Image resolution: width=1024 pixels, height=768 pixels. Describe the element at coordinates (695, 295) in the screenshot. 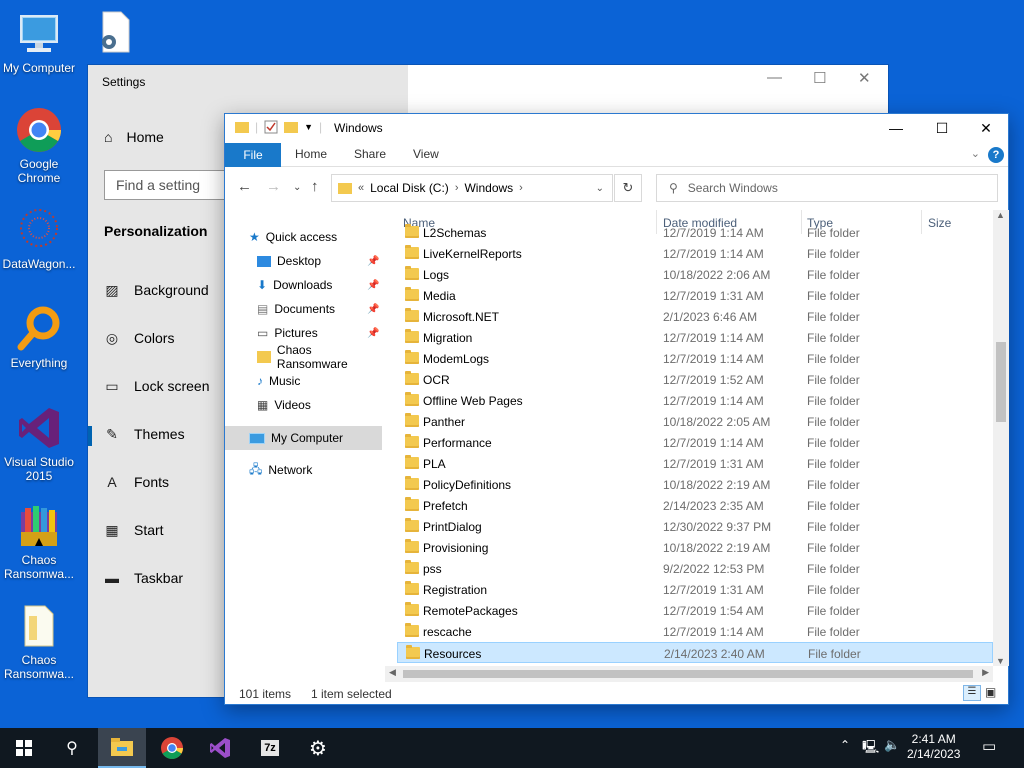

I see `file-row: Media 12/7/2019 1:31 AM File folder` at that location.